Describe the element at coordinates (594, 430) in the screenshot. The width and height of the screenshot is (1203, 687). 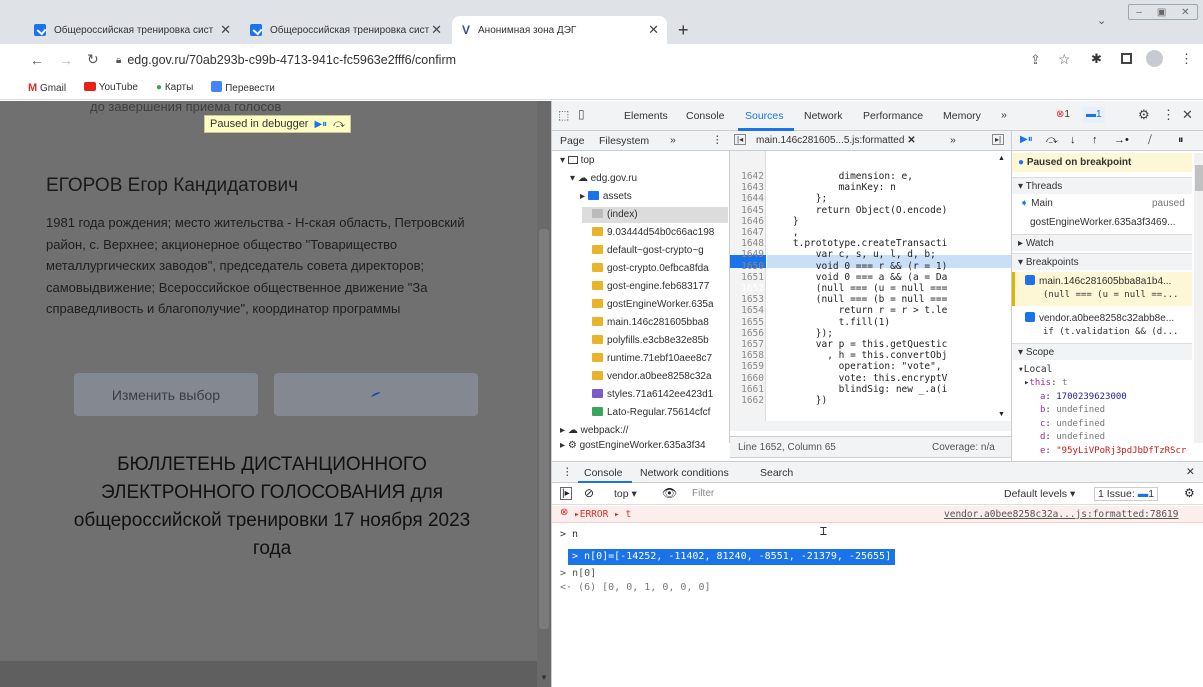
I see `tree-item-webpack: ▸ ☁ webpack://` at that location.